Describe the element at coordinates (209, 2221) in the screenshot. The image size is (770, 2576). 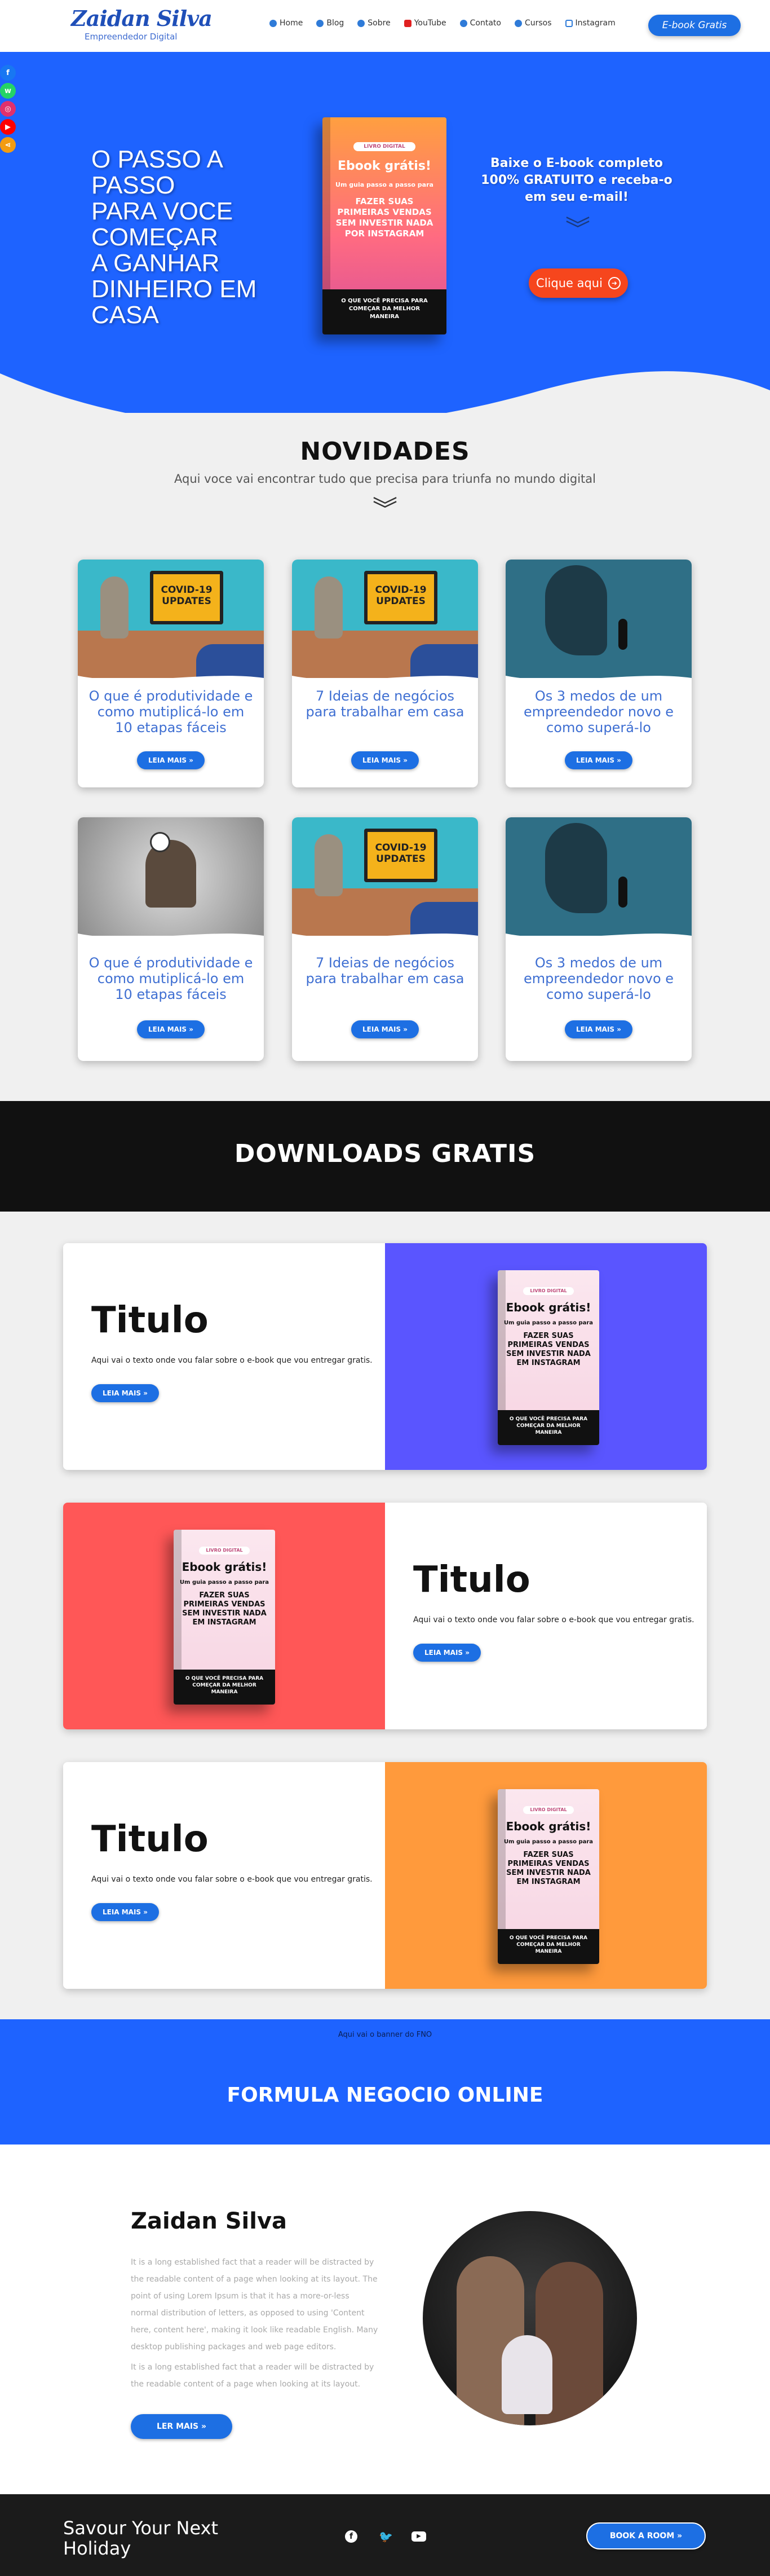
I see `profile-name: Zaidan Silva` at that location.